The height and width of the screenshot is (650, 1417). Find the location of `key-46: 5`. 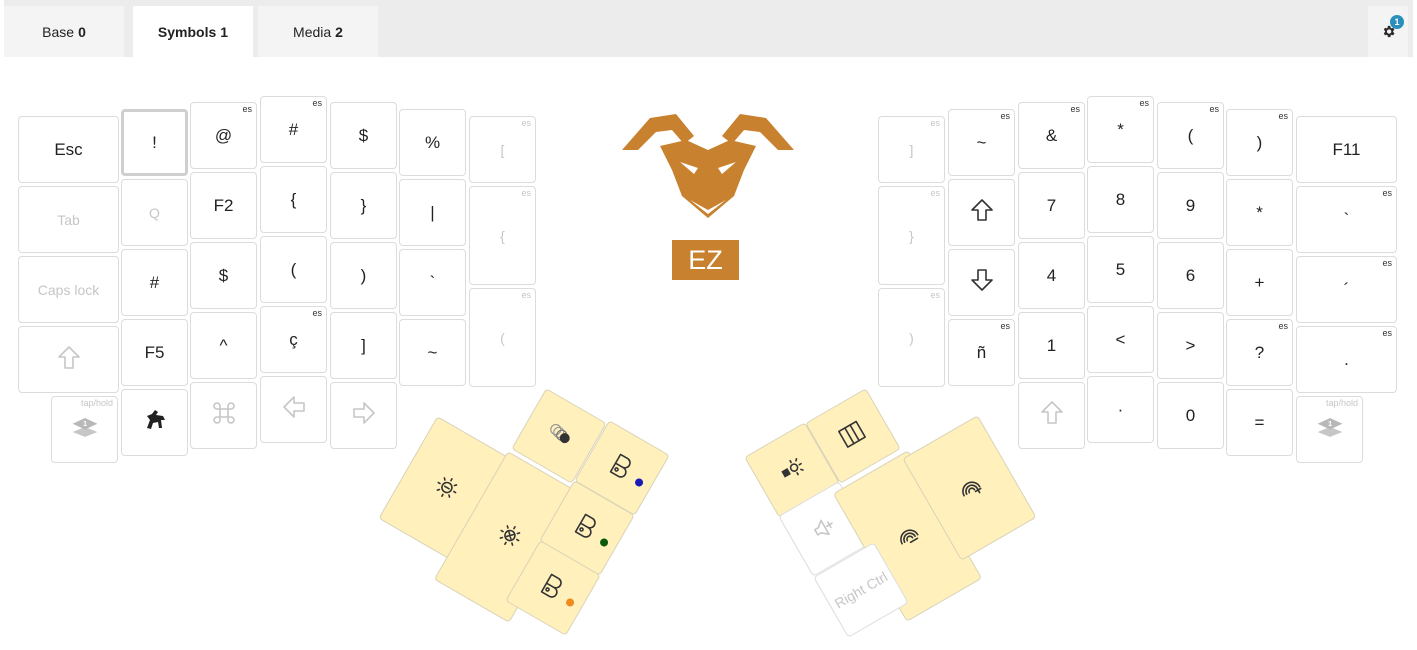

key-46: 5 is located at coordinates (1120, 269).